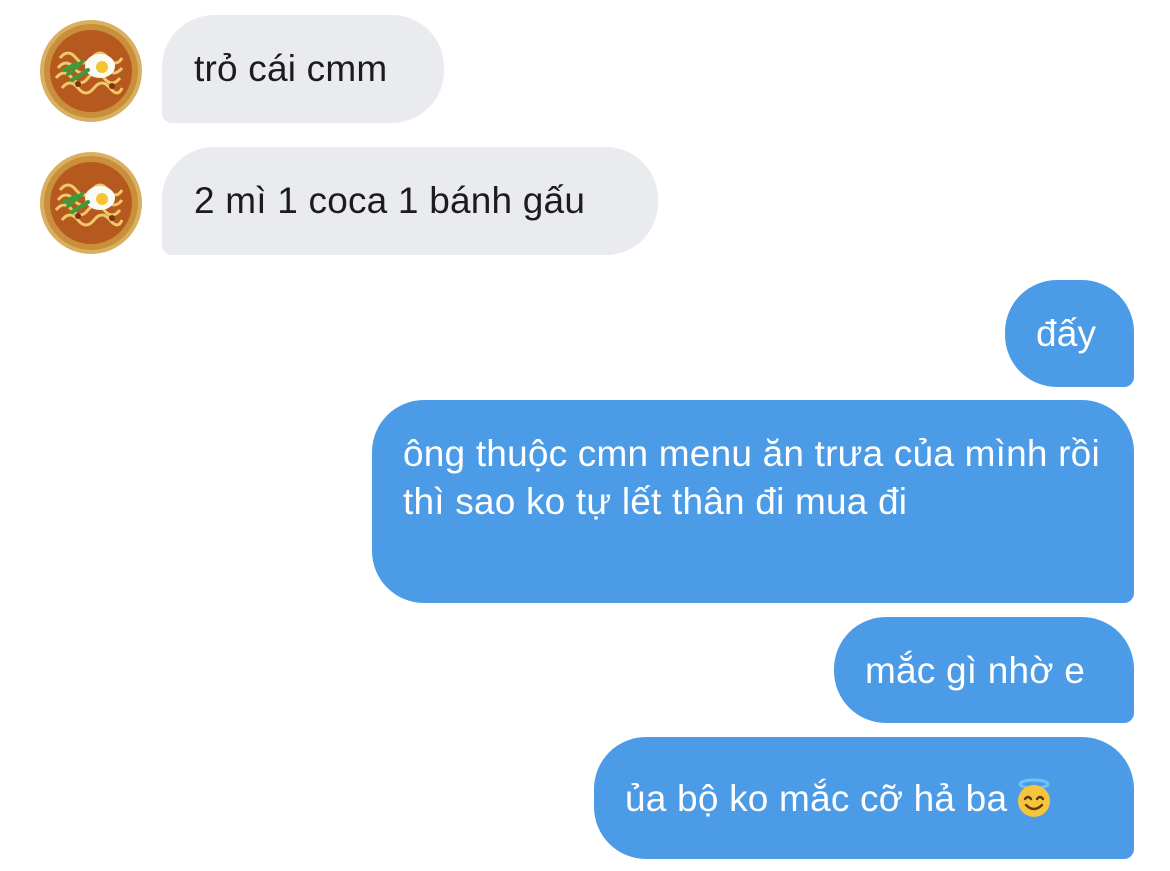 The width and height of the screenshot is (1170, 871). I want to click on sent-message-bubble: ủa bộ ko mắc cỡ hả ba, so click(864, 798).